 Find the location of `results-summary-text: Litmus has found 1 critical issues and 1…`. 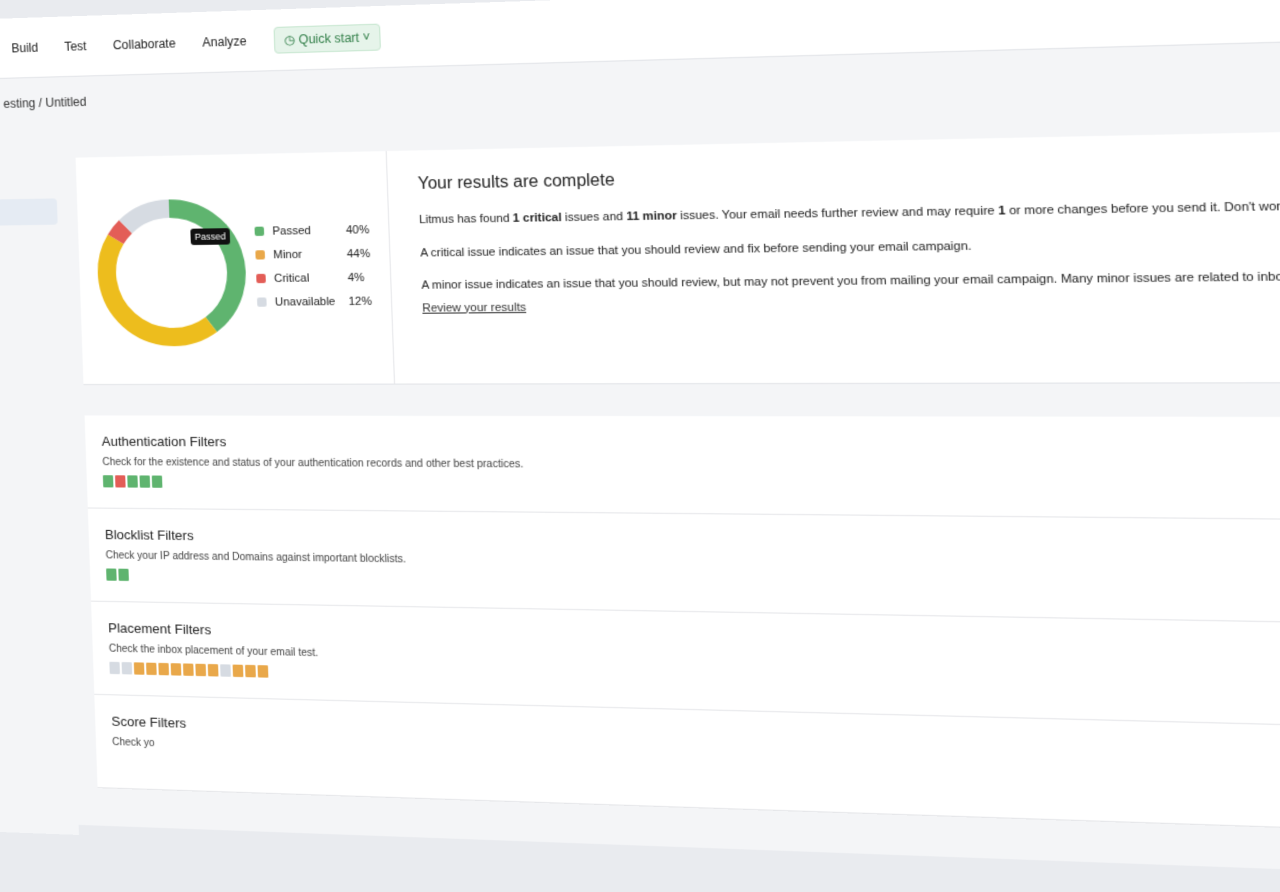

results-summary-text: Litmus has found 1 critical issues and 1… is located at coordinates (849, 213).